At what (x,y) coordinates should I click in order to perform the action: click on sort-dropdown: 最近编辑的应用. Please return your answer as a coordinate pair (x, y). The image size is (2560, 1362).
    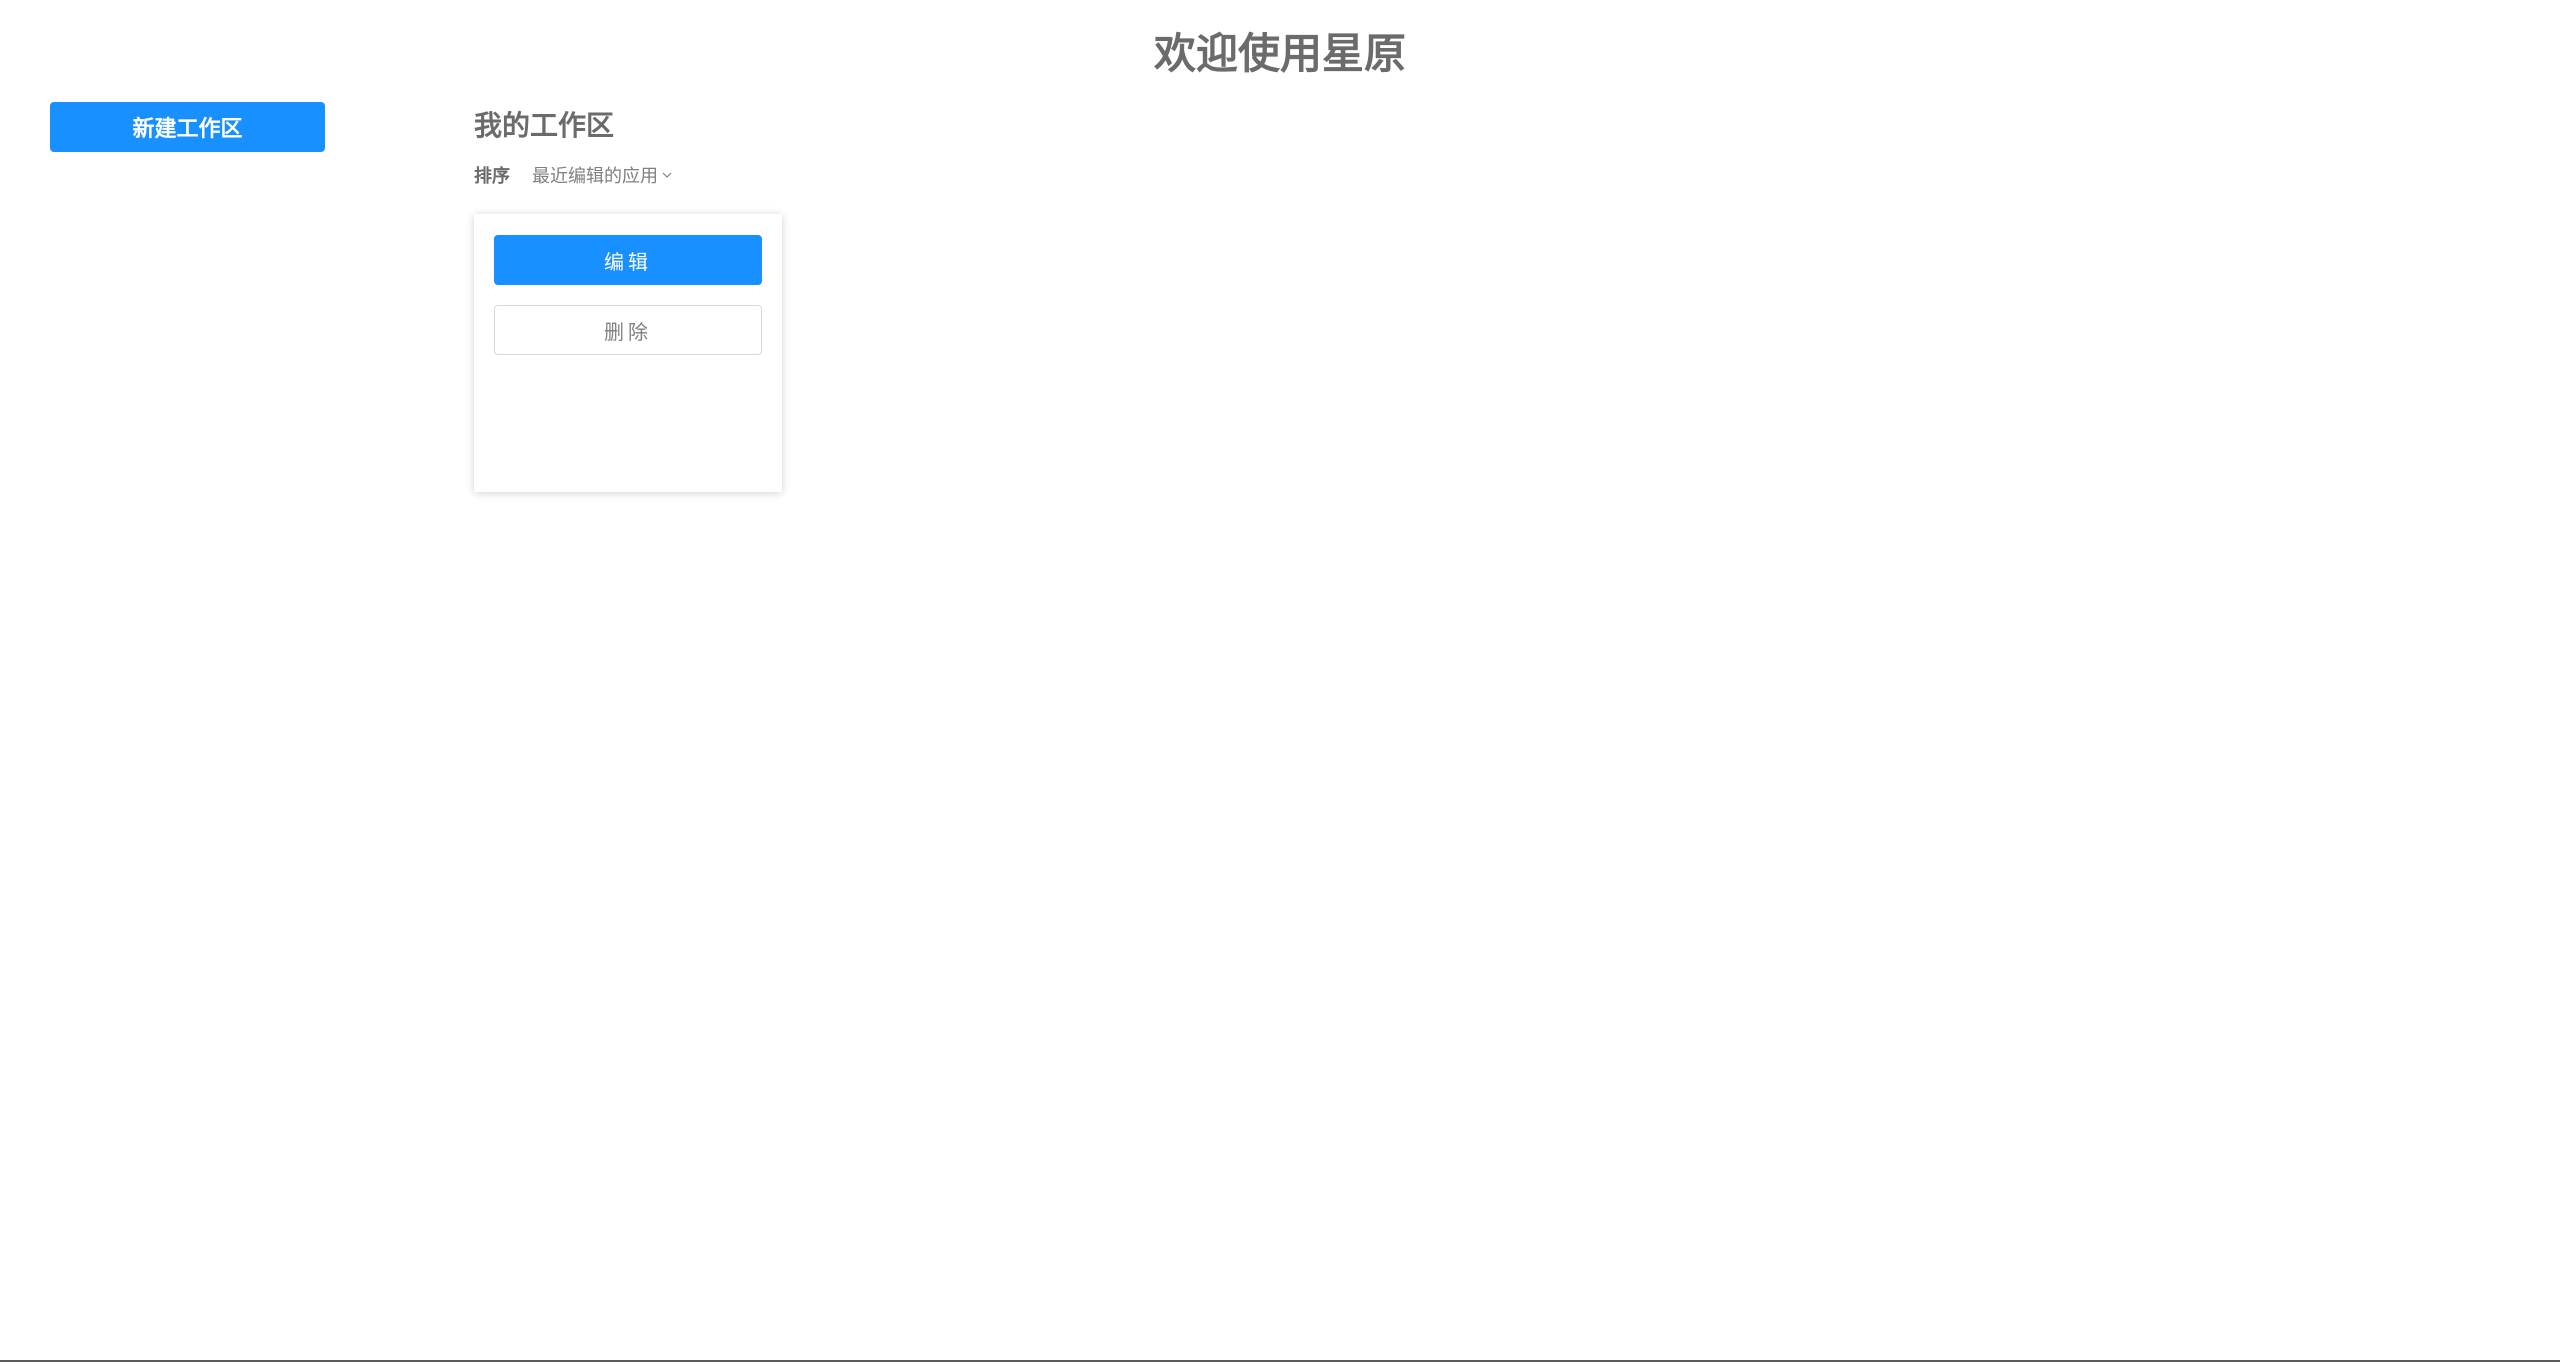
    Looking at the image, I should click on (602, 175).